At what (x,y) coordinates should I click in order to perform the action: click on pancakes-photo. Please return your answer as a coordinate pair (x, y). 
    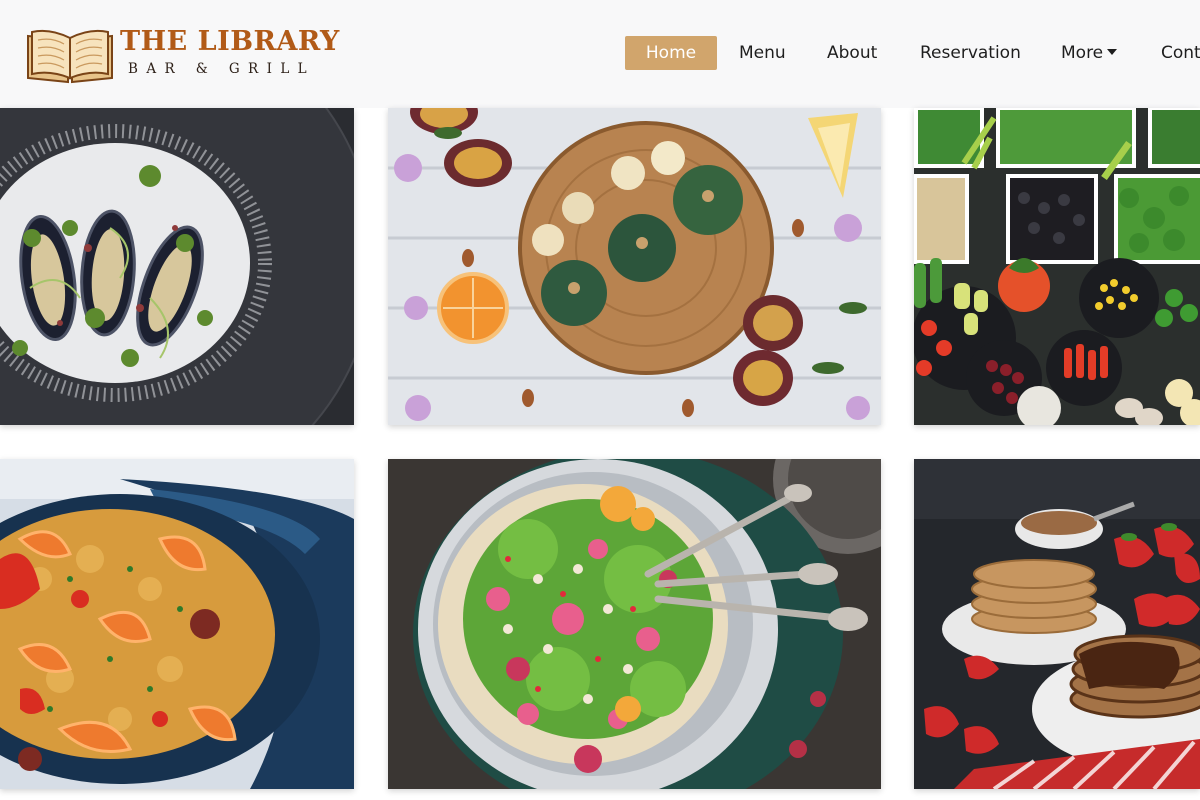
    Looking at the image, I should click on (1057, 624).